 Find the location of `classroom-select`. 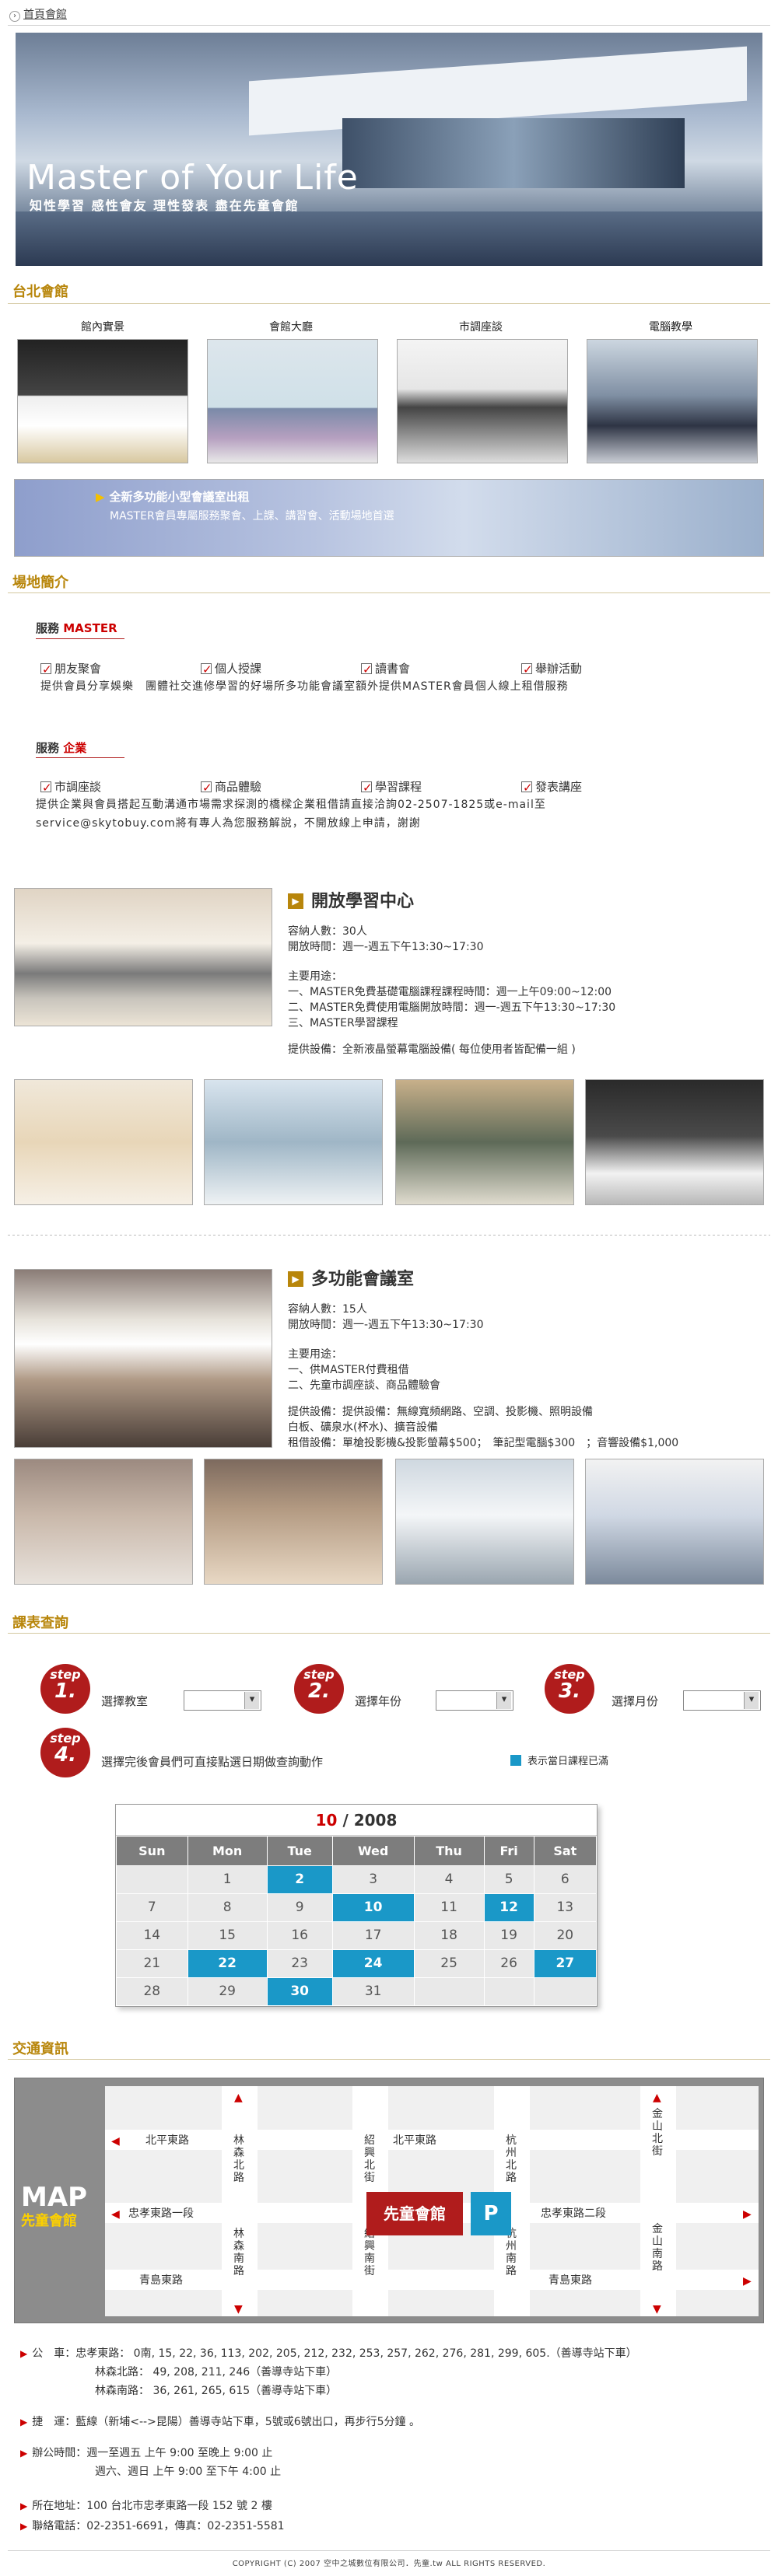

classroom-select is located at coordinates (223, 1700).